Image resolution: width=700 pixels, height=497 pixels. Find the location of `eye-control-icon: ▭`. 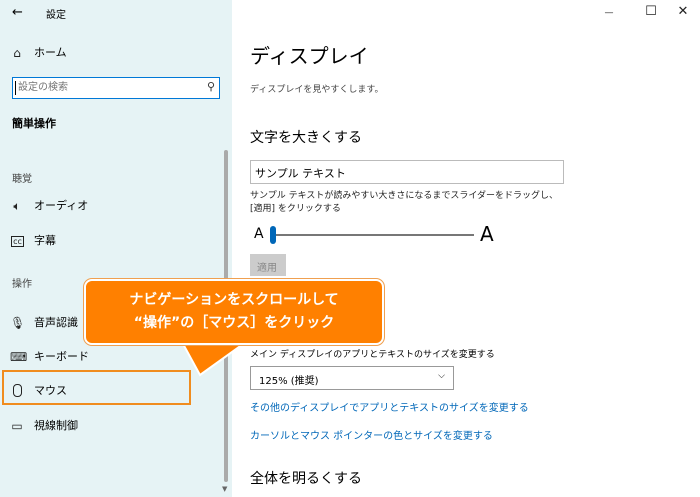

eye-control-icon: ▭ is located at coordinates (17, 426).